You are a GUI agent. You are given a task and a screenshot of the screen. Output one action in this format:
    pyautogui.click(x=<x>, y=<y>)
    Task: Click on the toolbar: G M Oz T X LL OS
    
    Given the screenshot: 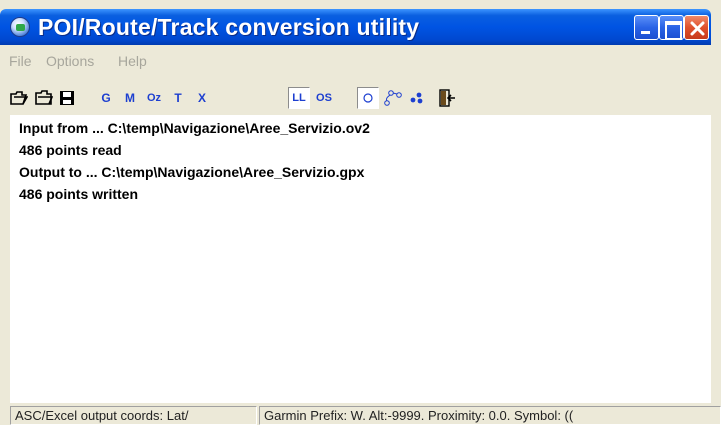 What is the action you would take?
    pyautogui.click(x=355, y=99)
    